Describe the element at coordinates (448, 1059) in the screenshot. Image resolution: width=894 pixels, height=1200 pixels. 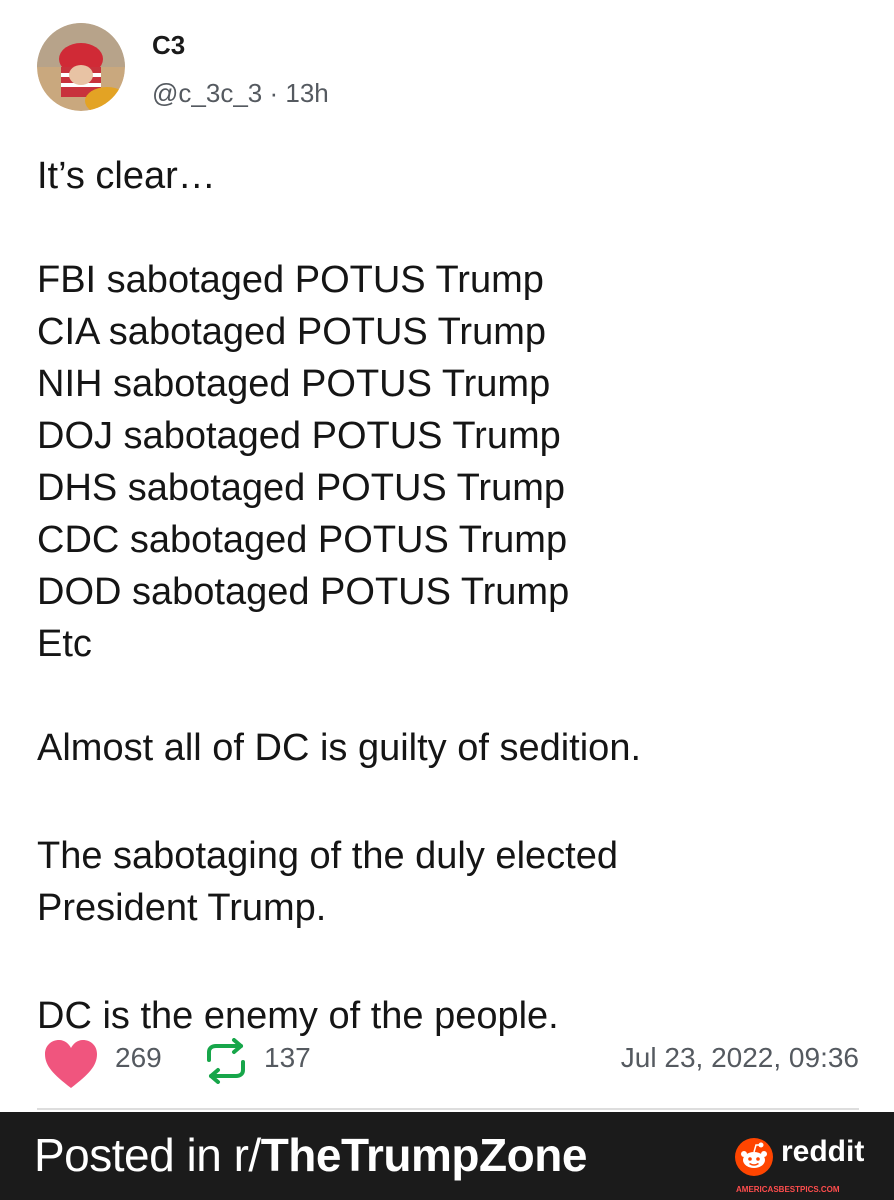
I see `post-stats: 269 137 Jul 23, 2022, 09:36` at that location.